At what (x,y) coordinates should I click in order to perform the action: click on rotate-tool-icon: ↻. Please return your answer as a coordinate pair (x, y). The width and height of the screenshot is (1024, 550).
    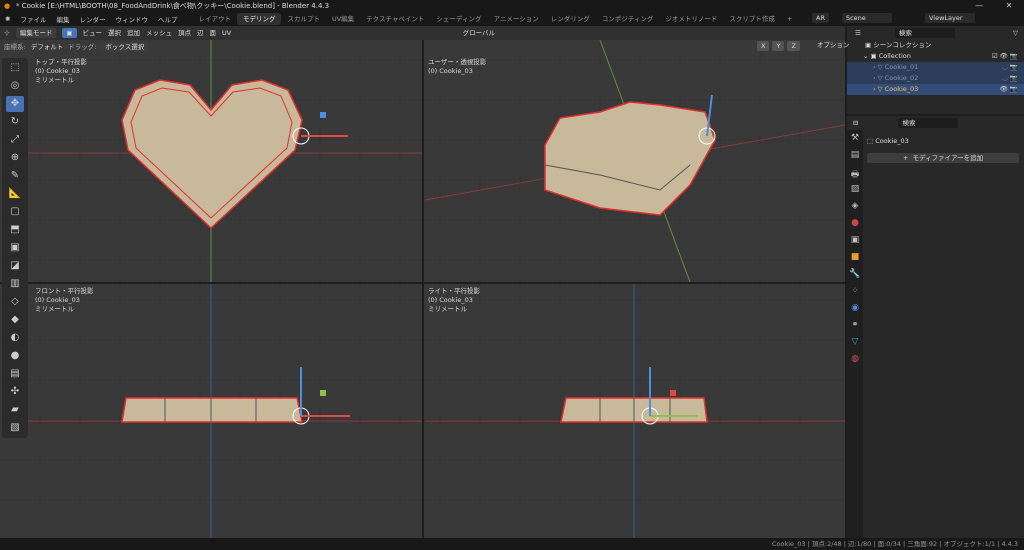
    Looking at the image, I should click on (15, 122).